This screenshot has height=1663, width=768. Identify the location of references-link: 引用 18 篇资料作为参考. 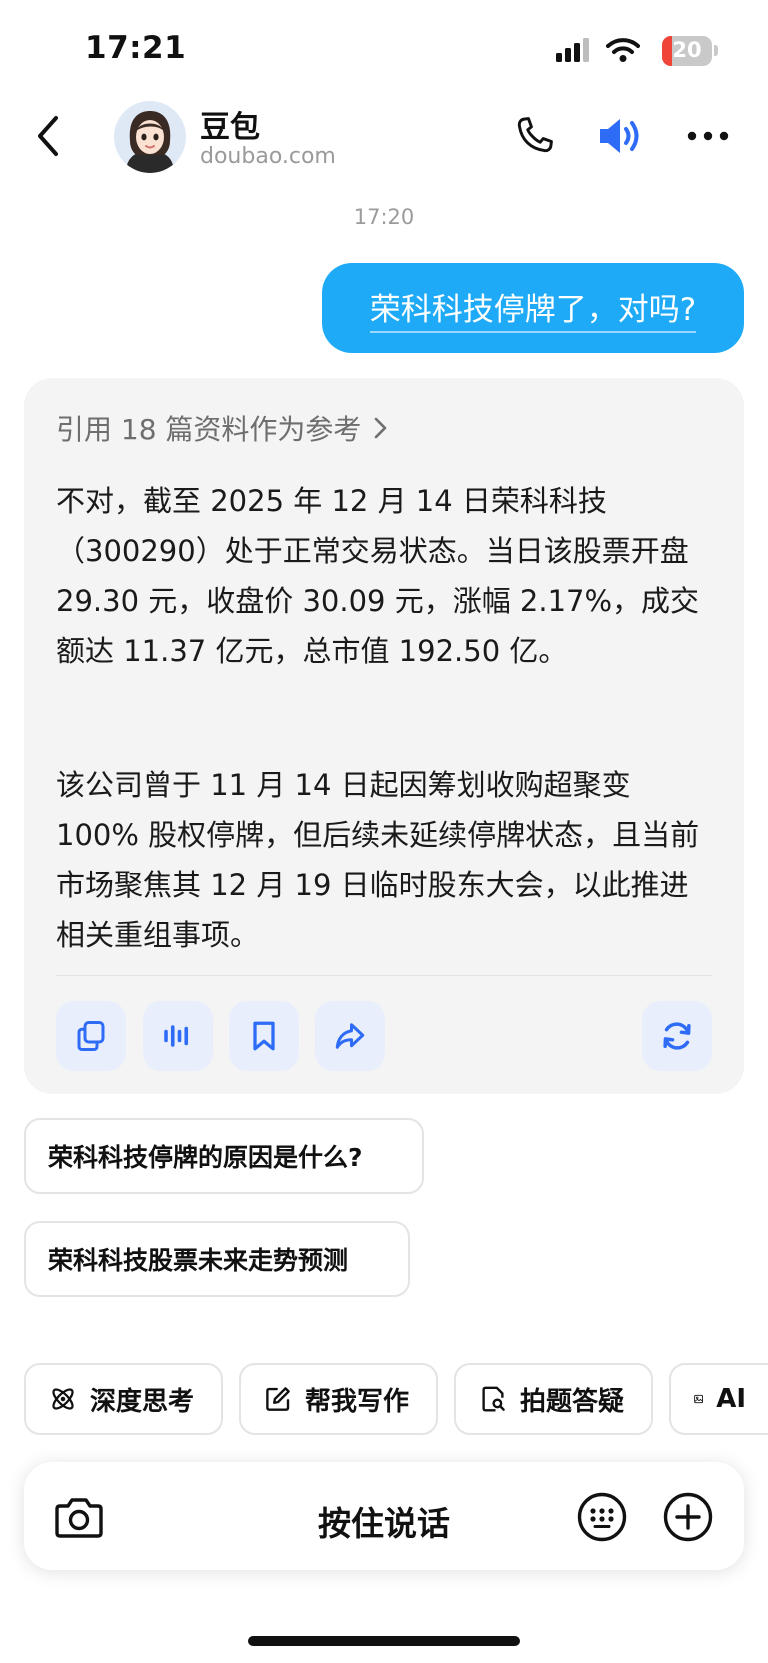
(223, 428).